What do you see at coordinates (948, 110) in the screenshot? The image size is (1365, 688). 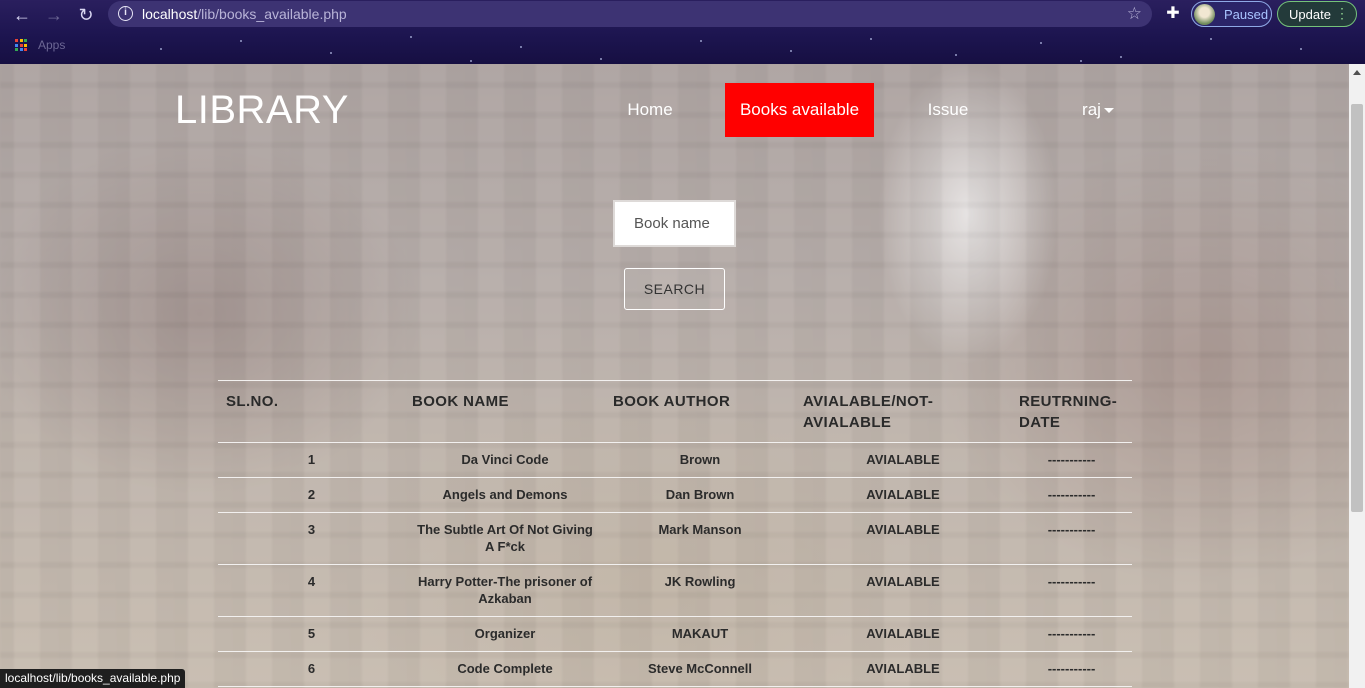 I see `nav-issue: Issue` at bounding box center [948, 110].